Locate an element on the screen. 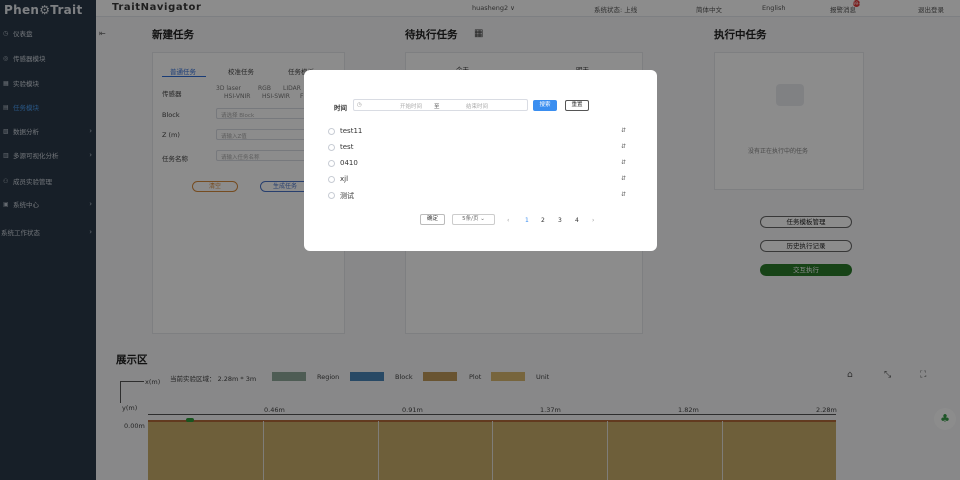 This screenshot has height=480, width=960. list-item: test11 ⇵ is located at coordinates (478, 132).